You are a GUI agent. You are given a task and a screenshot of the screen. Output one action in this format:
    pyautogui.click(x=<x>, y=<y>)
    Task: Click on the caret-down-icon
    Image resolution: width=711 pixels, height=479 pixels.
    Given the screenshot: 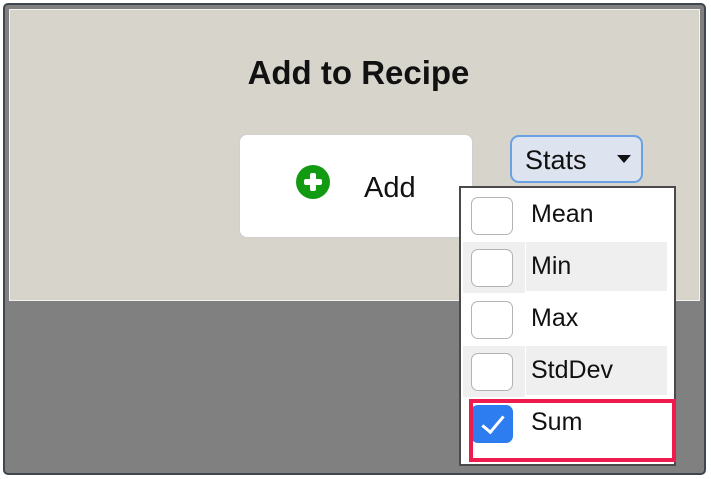 What is the action you would take?
    pyautogui.click(x=624, y=159)
    